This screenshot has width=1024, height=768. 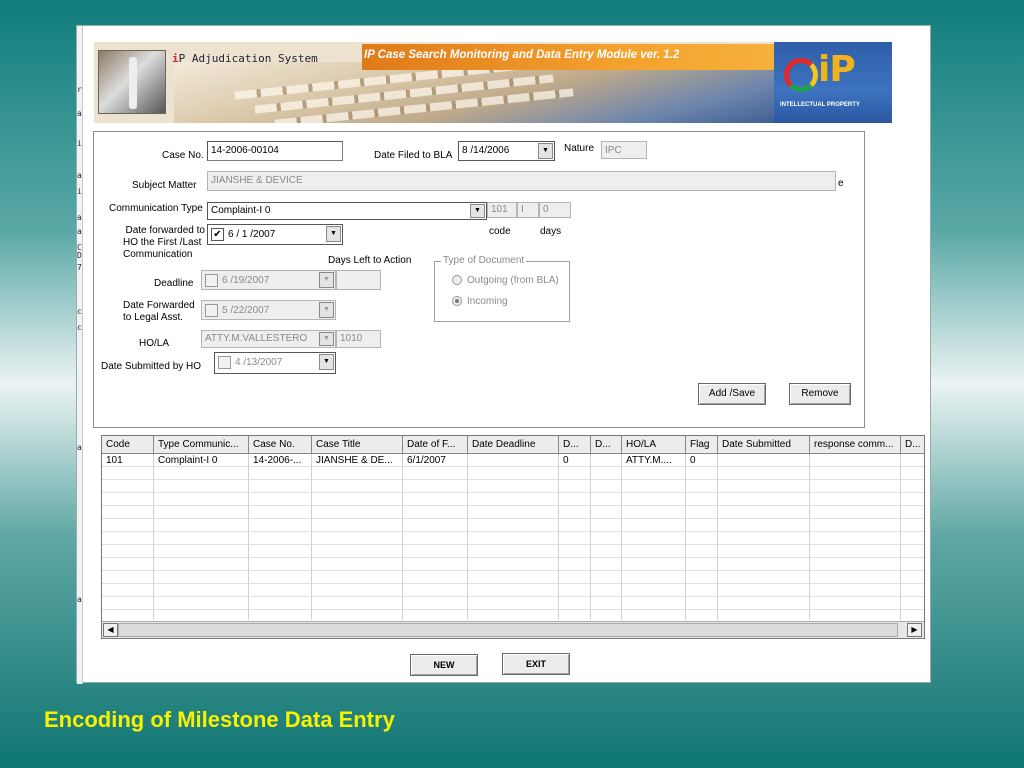 What do you see at coordinates (280, 445) in the screenshot?
I see `column-header: Case No.` at bounding box center [280, 445].